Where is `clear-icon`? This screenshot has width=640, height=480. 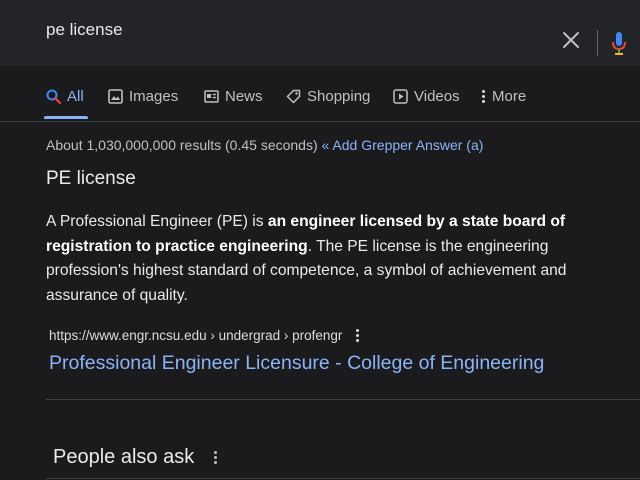
clear-icon is located at coordinates (571, 40).